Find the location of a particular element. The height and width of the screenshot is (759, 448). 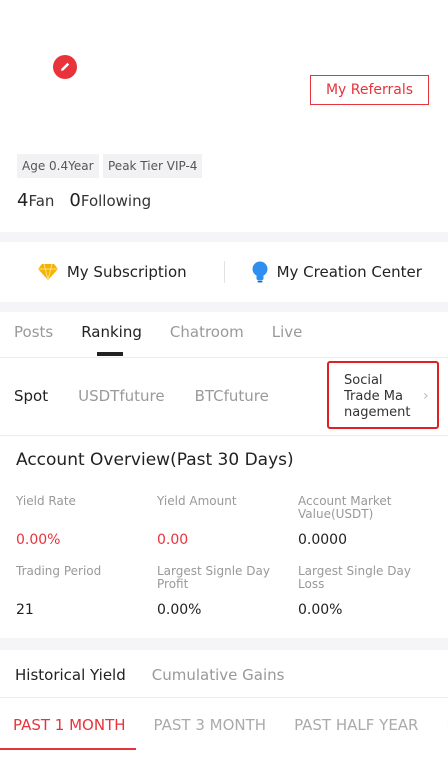

creation-center-label: My Creation Center is located at coordinates (349, 272).